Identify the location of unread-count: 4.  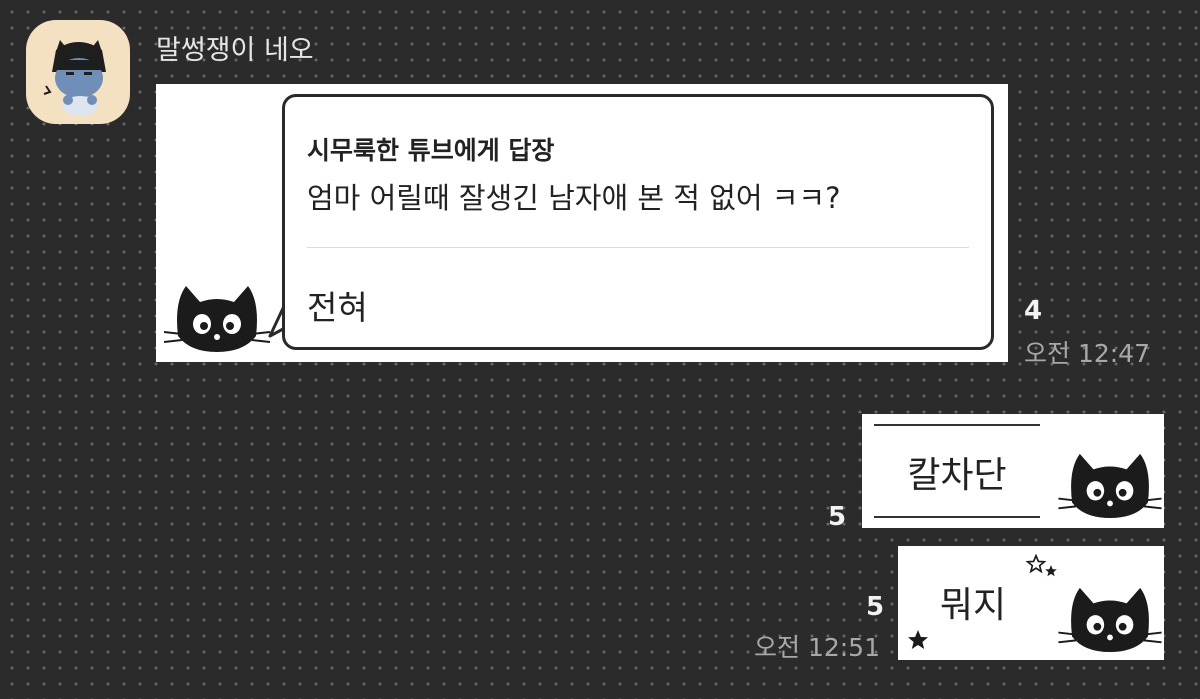
(1033, 311).